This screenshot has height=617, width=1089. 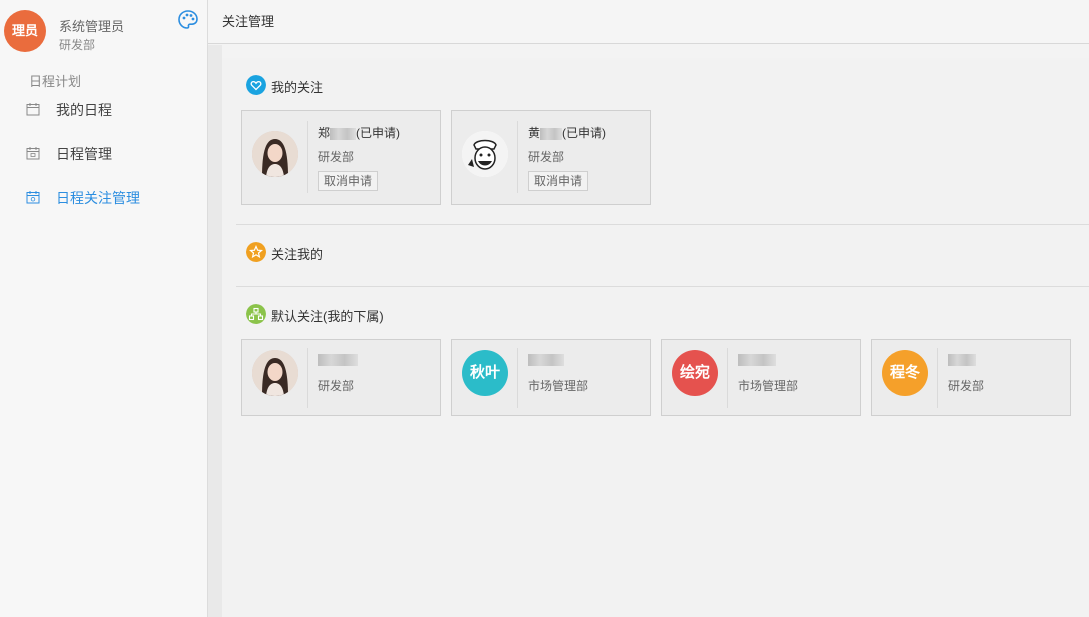 I want to click on sidebar-item-label: 日程关注管理, so click(x=98, y=198).